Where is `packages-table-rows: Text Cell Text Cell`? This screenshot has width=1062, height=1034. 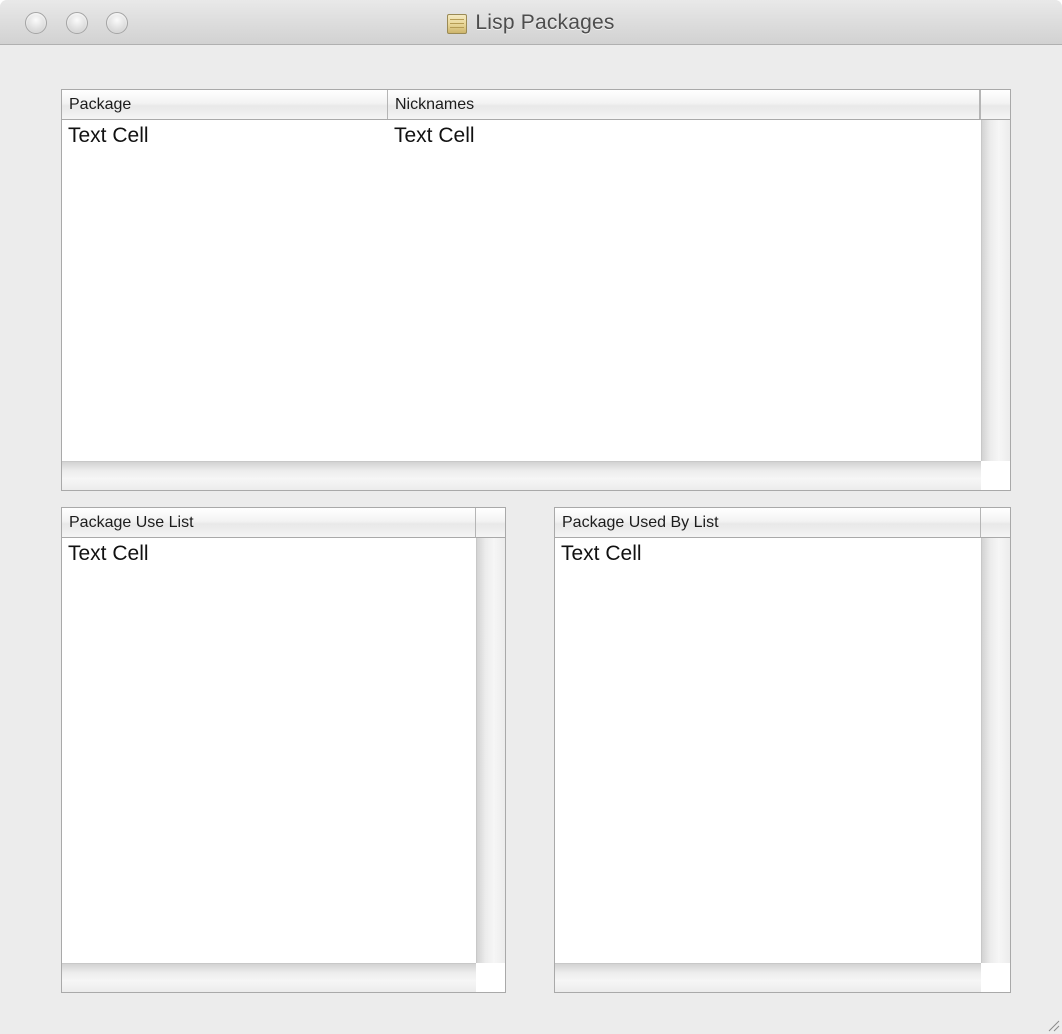
packages-table-rows: Text Cell Text Cell is located at coordinates (521, 136).